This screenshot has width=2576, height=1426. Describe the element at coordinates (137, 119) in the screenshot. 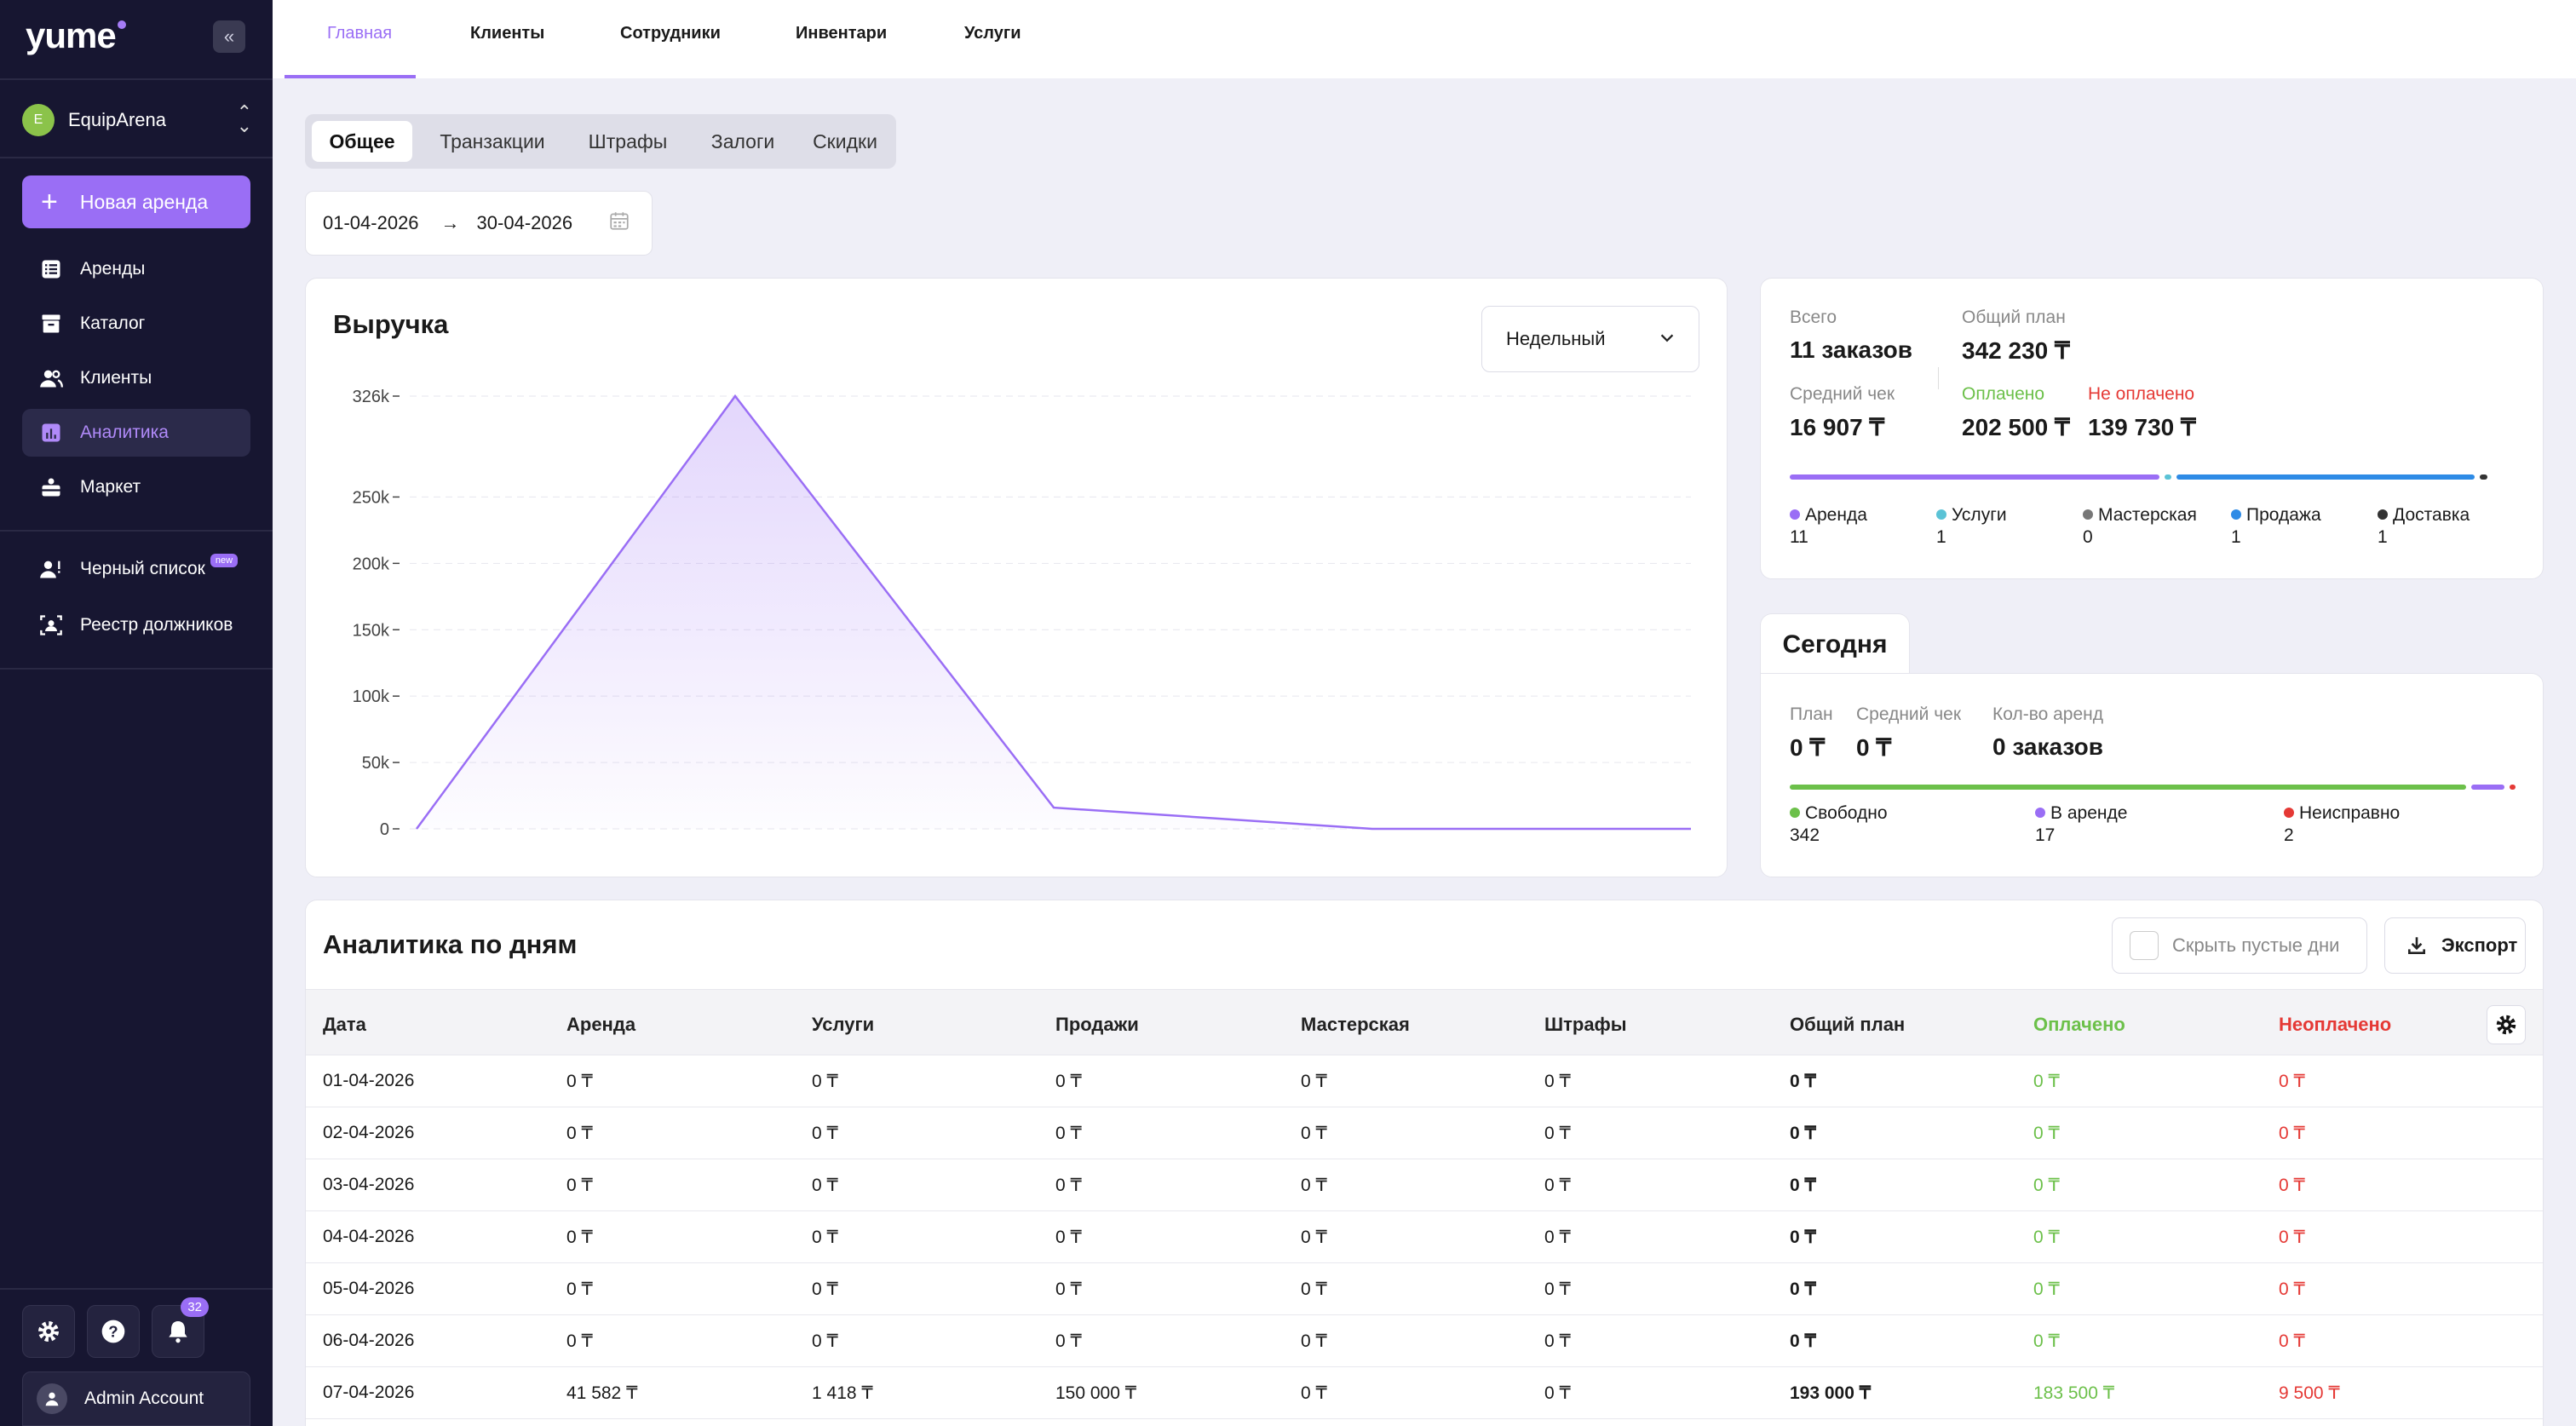

I see `org-switcher: E EquipArena ⌃ ⌄` at that location.